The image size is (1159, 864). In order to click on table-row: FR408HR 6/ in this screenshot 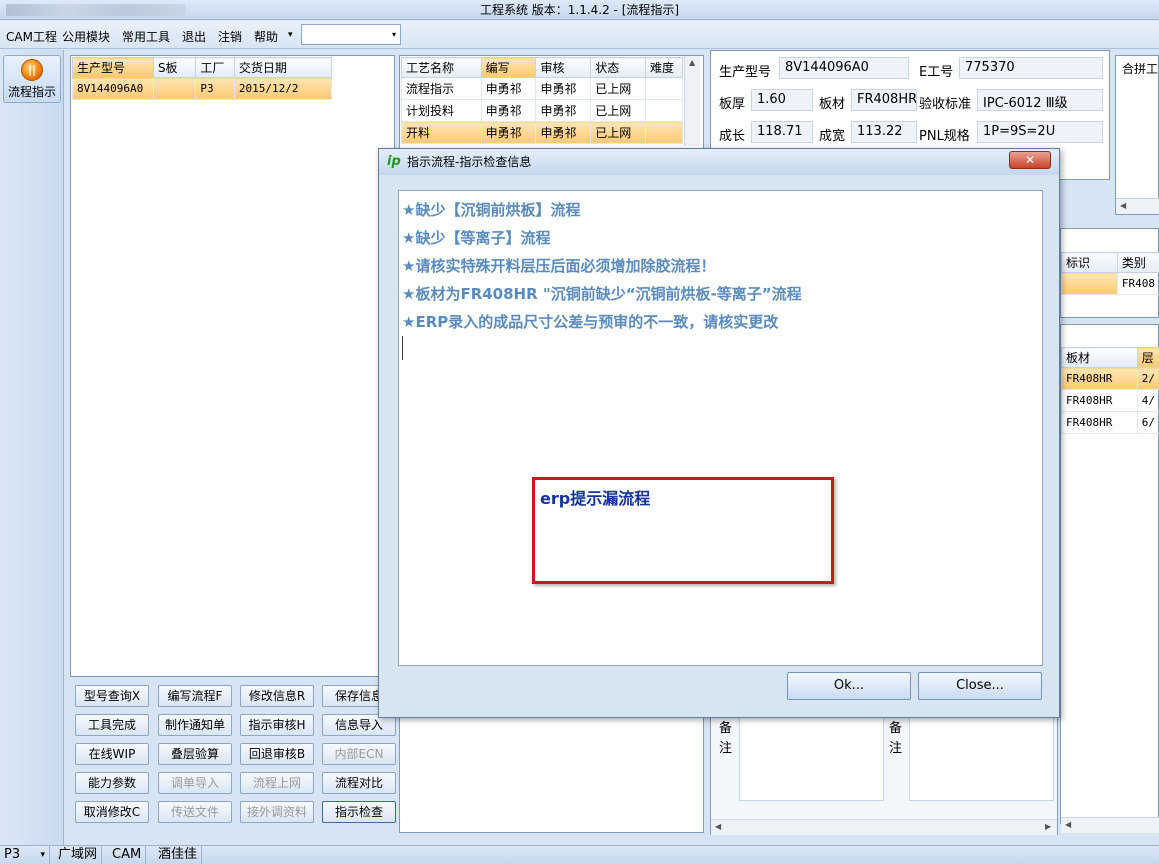, I will do `click(1110, 422)`.